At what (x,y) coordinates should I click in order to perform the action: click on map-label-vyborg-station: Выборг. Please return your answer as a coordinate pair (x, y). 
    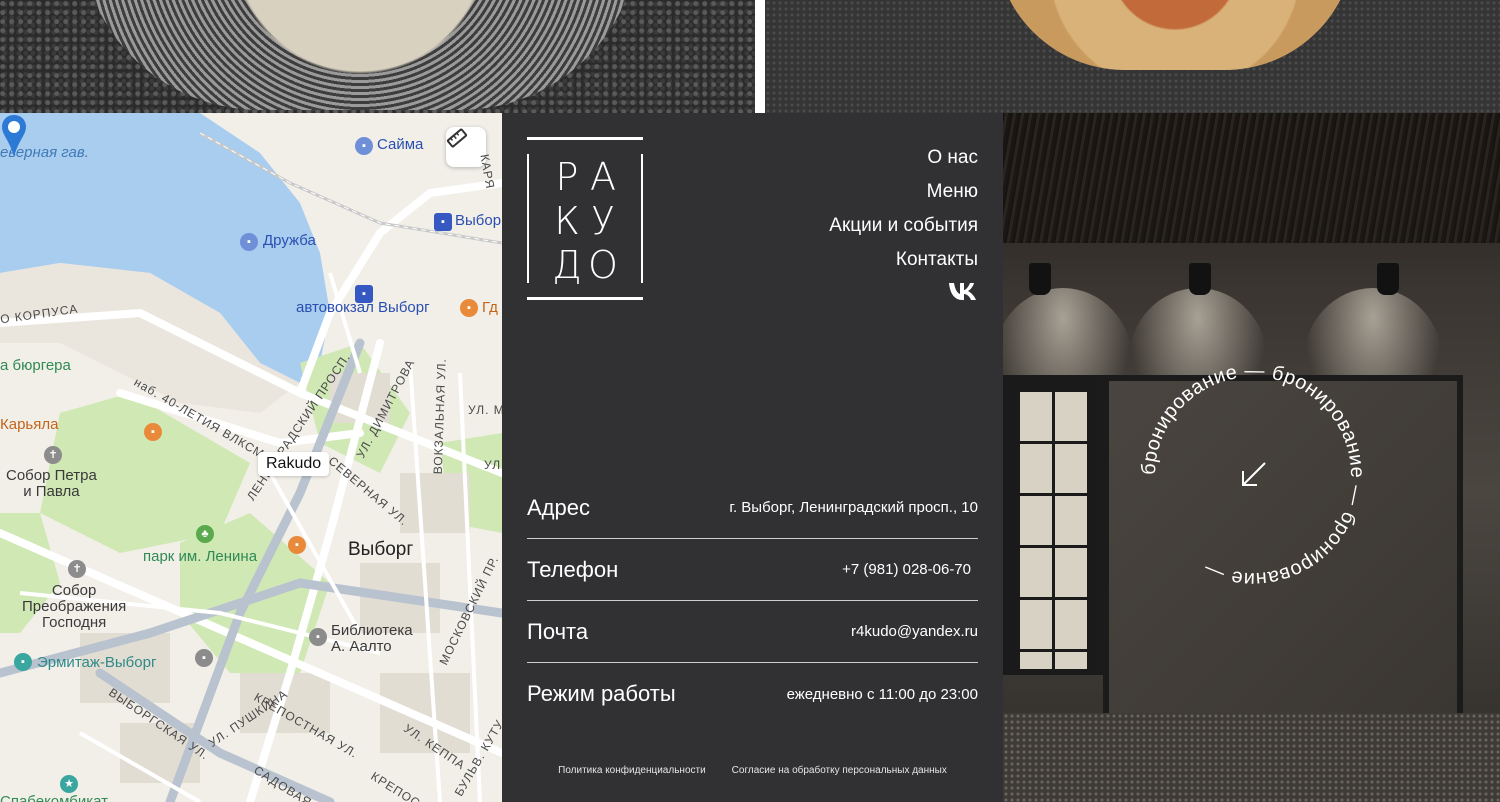
    Looking at the image, I should click on (478, 221).